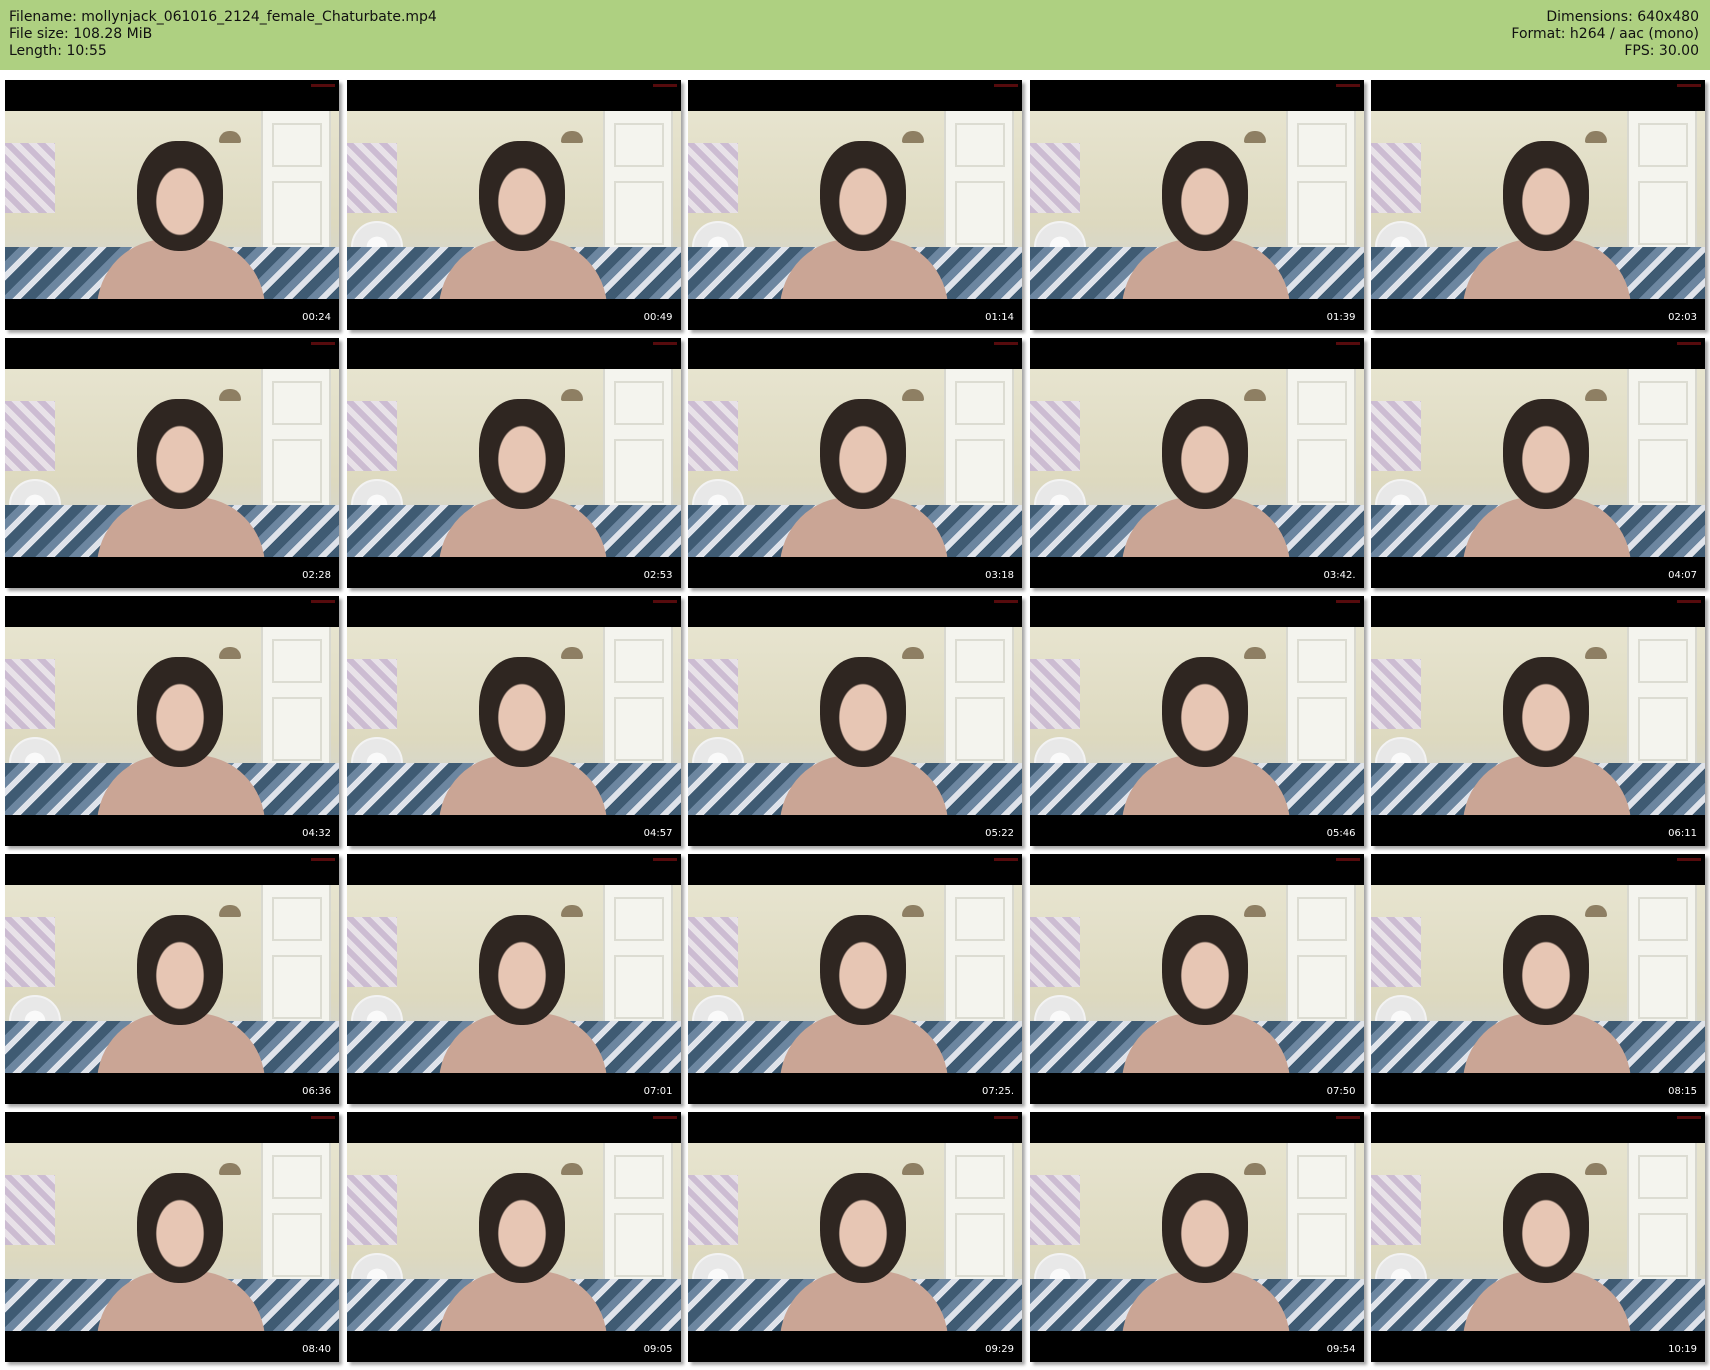  What do you see at coordinates (1196, 1237) in the screenshot?
I see `thumbnail: 09:54` at bounding box center [1196, 1237].